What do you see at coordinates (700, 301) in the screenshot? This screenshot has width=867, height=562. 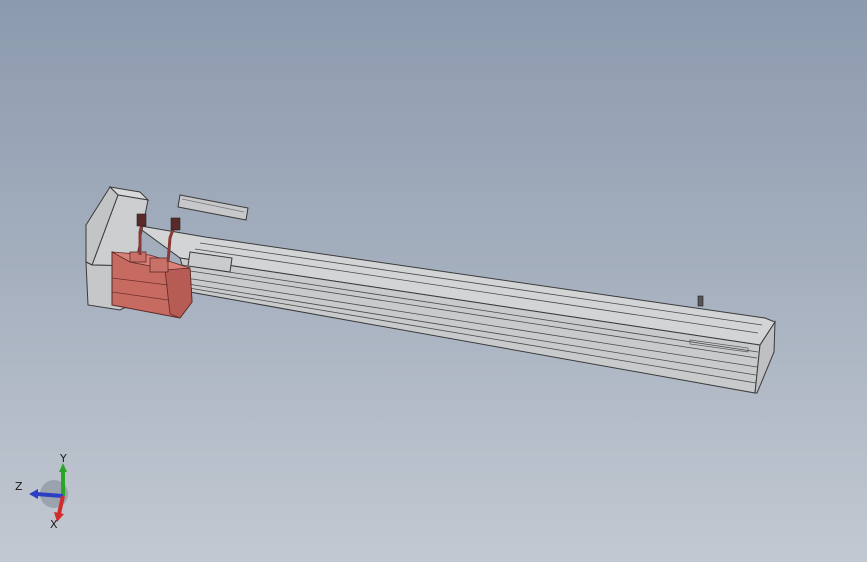 I see `sensor-knob` at bounding box center [700, 301].